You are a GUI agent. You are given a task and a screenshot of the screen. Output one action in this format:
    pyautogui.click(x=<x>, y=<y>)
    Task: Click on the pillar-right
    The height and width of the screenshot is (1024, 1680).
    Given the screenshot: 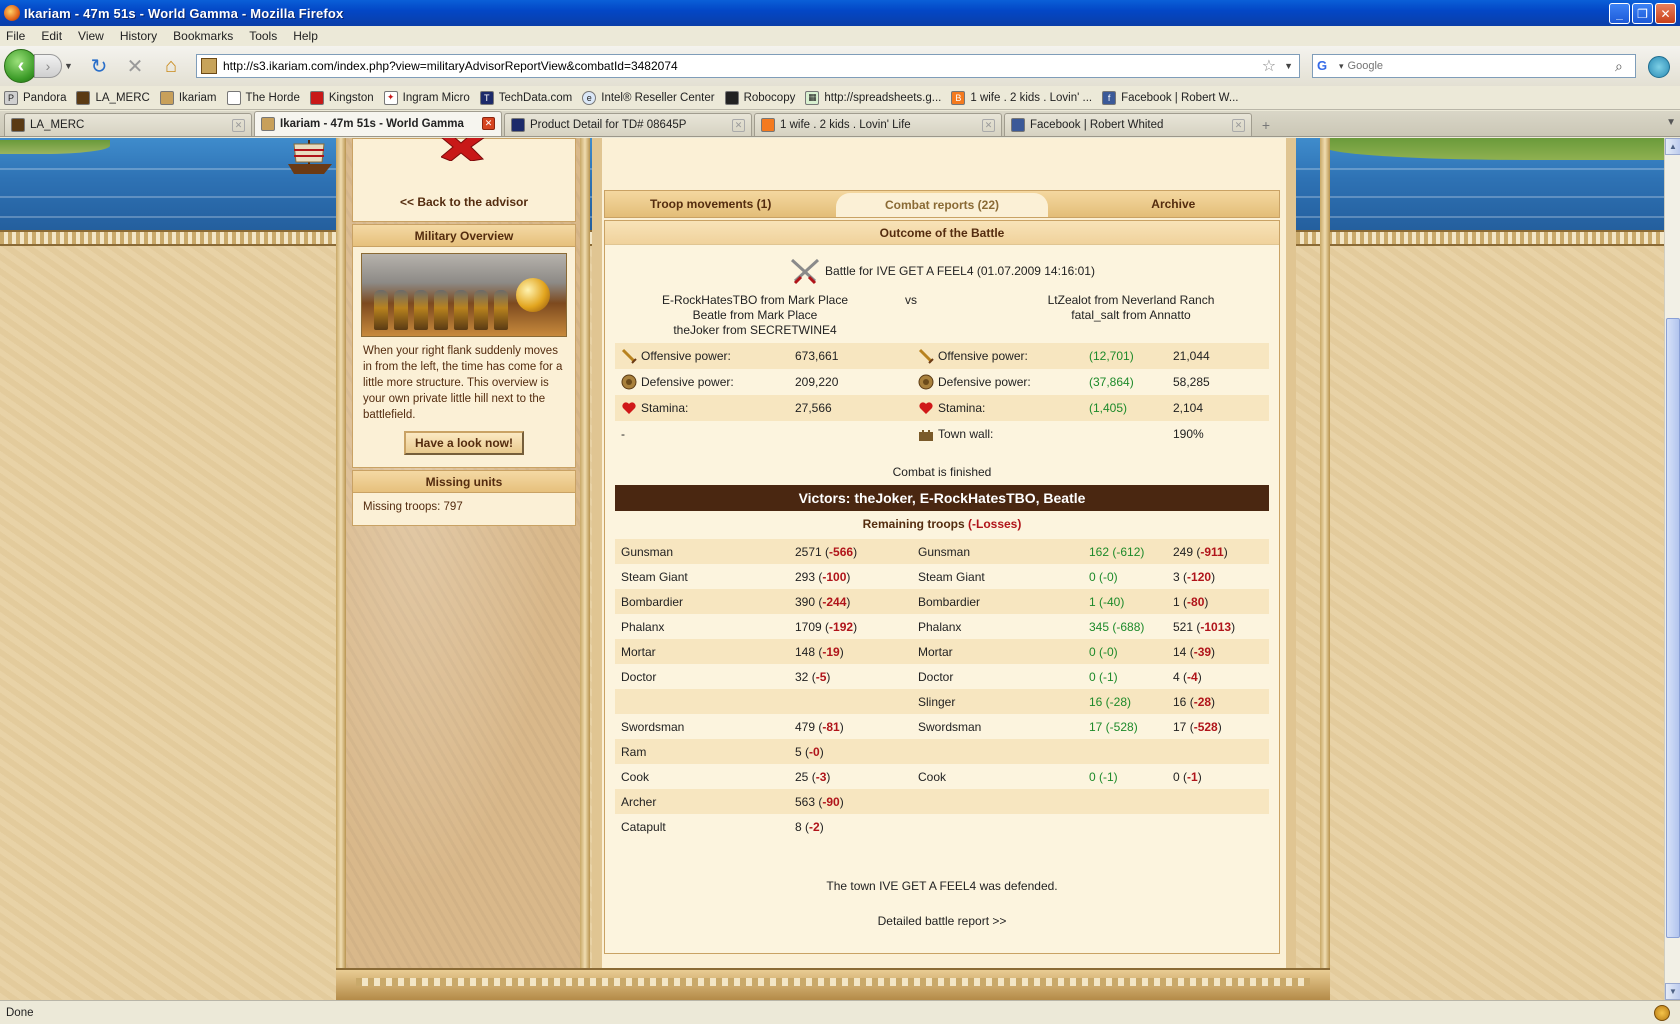 What is the action you would take?
    pyautogui.click(x=1325, y=569)
    